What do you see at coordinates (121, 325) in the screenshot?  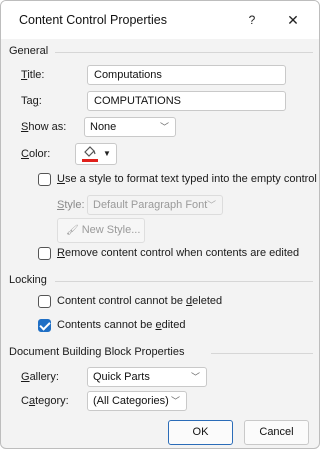 I see `cannot-edit-label: Contents cannot be edited` at bounding box center [121, 325].